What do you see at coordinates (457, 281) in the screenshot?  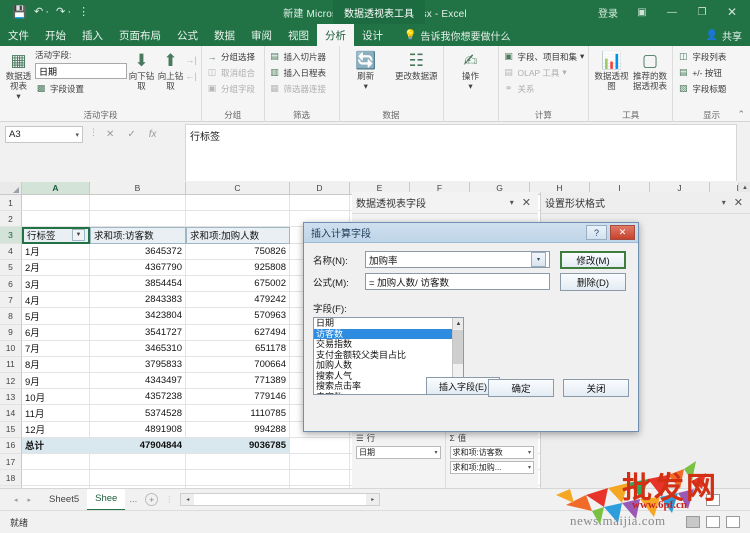 I see `dialog-formula-input: = 加购人数/ 访客数` at bounding box center [457, 281].